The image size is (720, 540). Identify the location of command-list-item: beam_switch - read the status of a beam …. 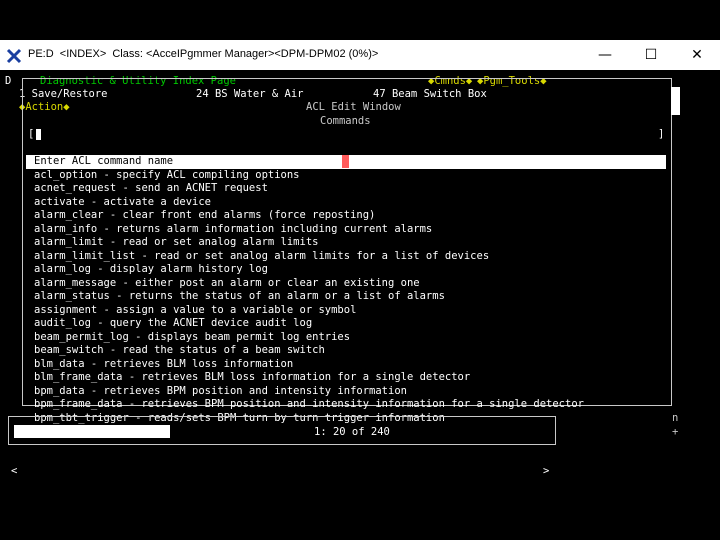
(346, 351).